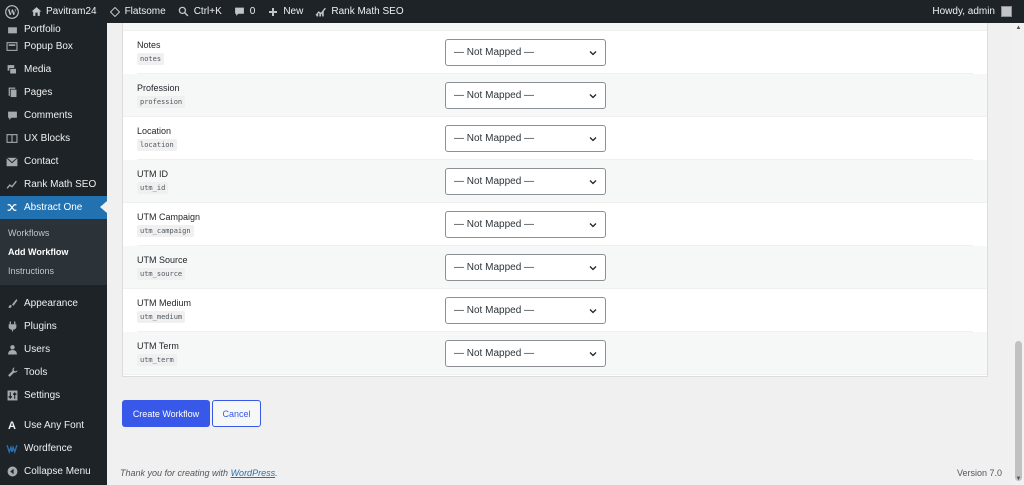  Describe the element at coordinates (41, 161) in the screenshot. I see `sidebar-item-label: Contact` at that location.